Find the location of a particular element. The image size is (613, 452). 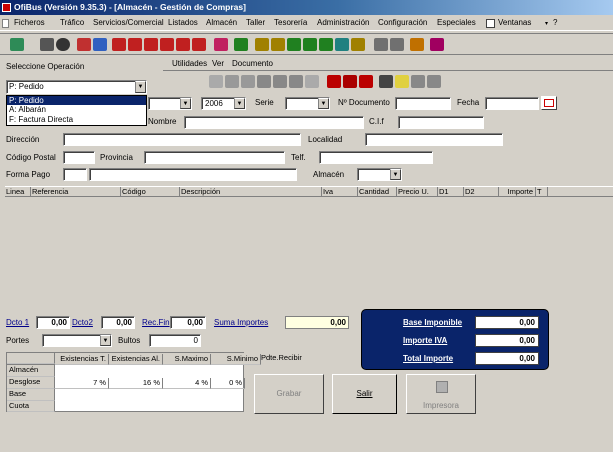

impresora-button: Impresora is located at coordinates (441, 394).